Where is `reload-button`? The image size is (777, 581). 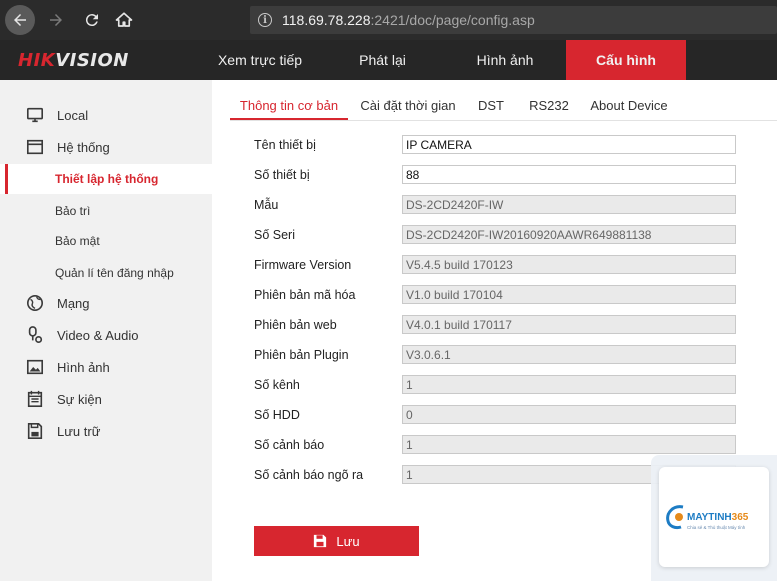 reload-button is located at coordinates (92, 20).